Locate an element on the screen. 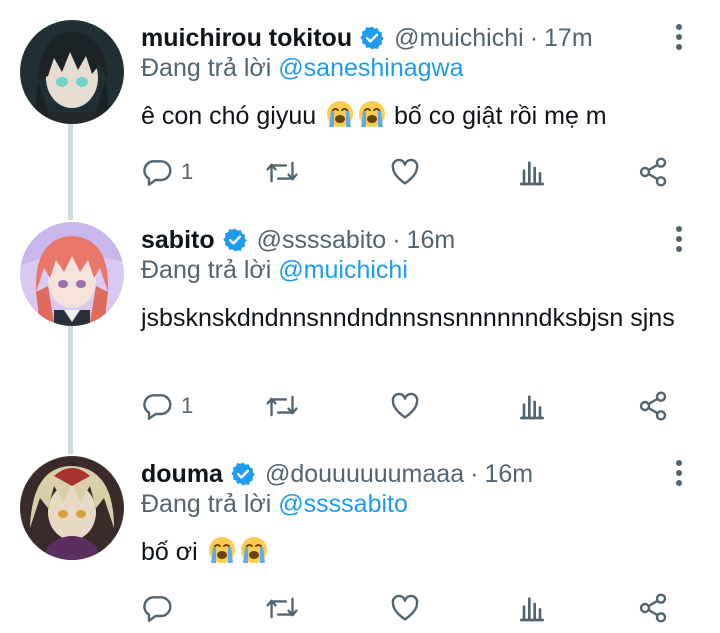  tweet-header: sabito @ssssabito · 16m is located at coordinates (298, 240).